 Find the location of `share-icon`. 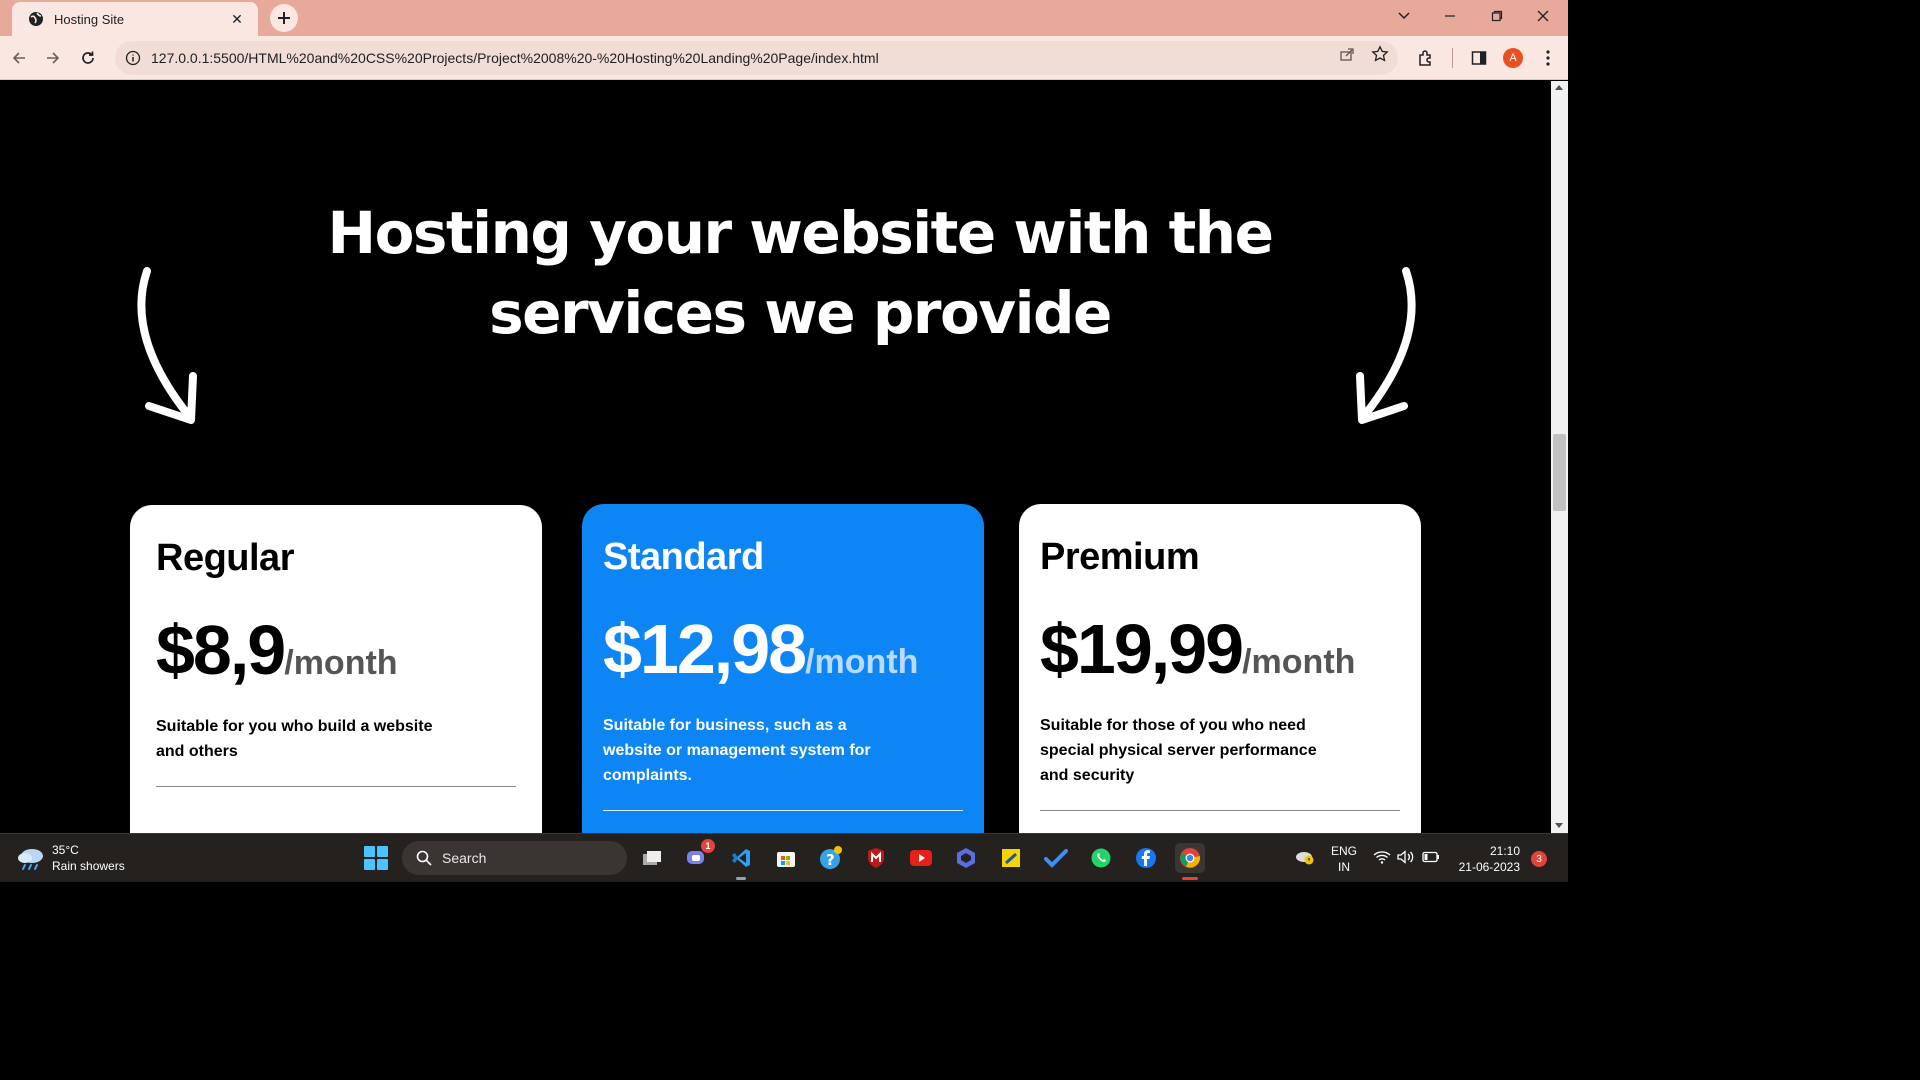

share-icon is located at coordinates (1347, 54).